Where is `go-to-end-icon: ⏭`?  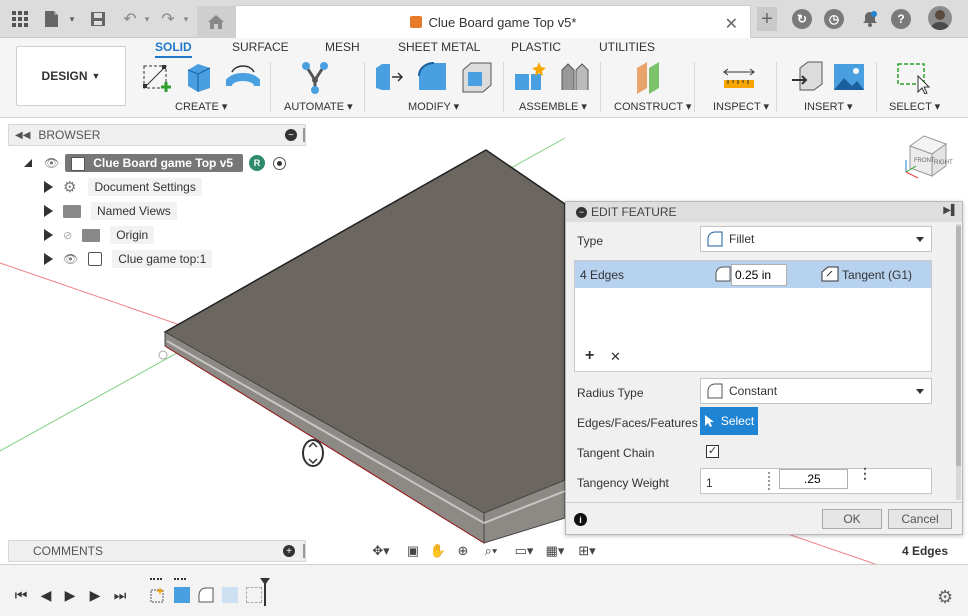 go-to-end-icon: ⏭ is located at coordinates (120, 595).